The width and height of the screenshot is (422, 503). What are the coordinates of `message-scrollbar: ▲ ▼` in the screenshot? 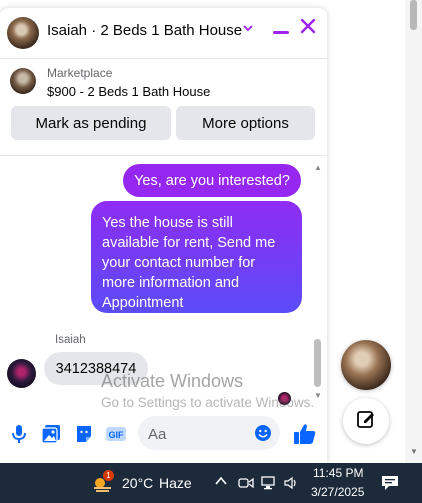 It's located at (317, 282).